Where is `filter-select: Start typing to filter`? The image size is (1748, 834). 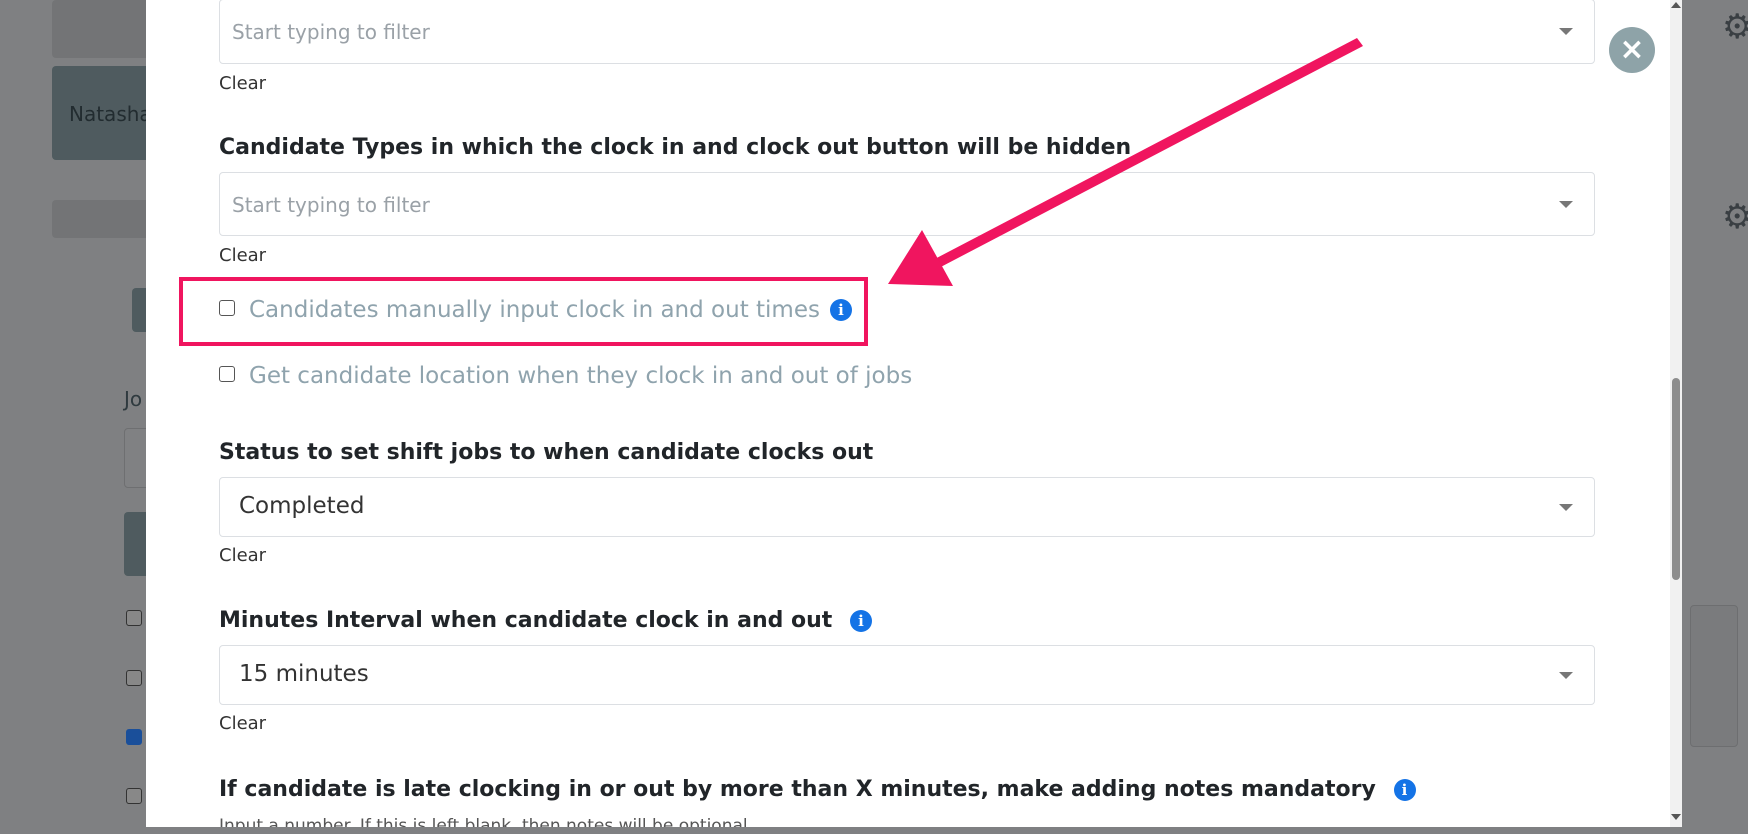 filter-select: Start typing to filter is located at coordinates (907, 32).